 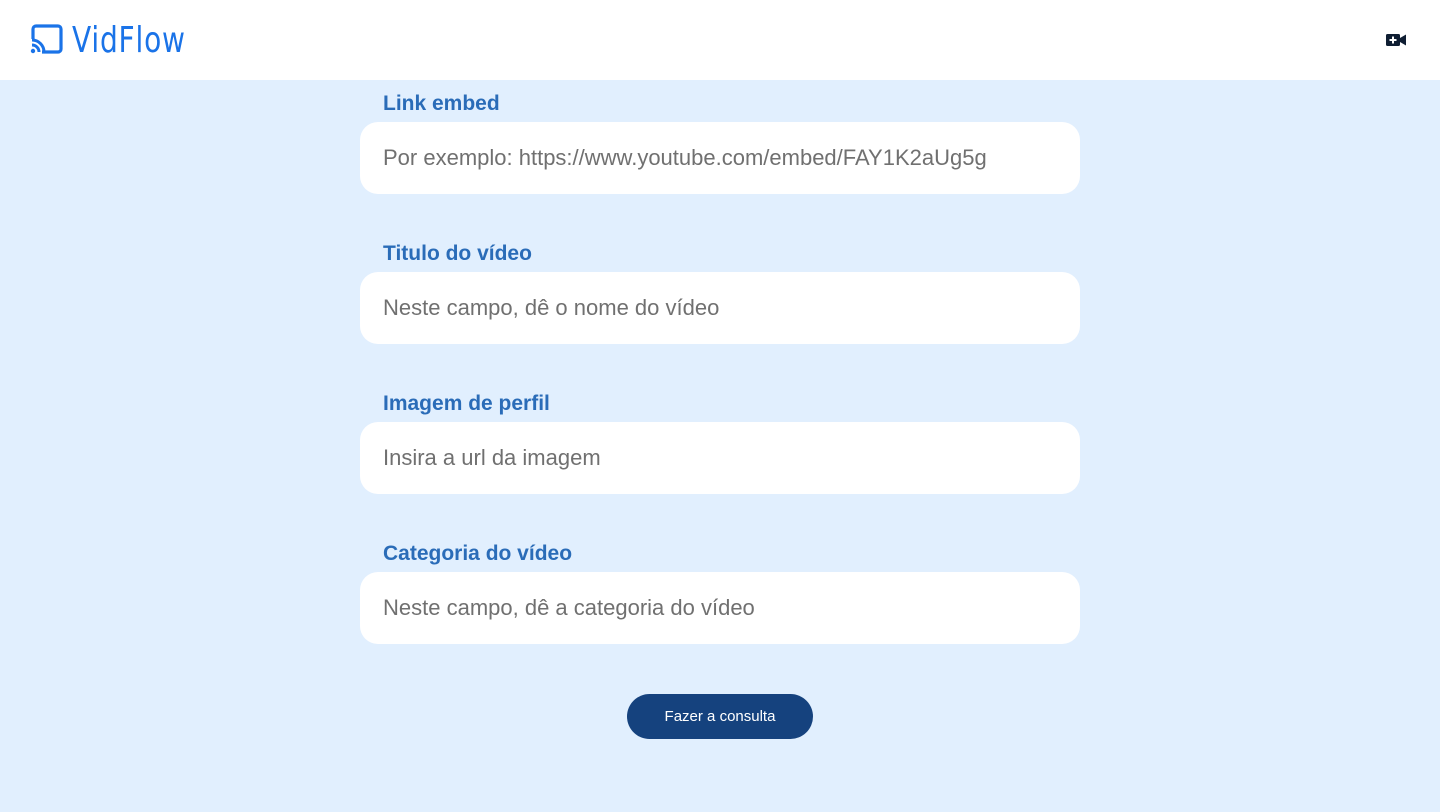 I want to click on video-category-label: Categoria do vídeo, so click(x=478, y=553).